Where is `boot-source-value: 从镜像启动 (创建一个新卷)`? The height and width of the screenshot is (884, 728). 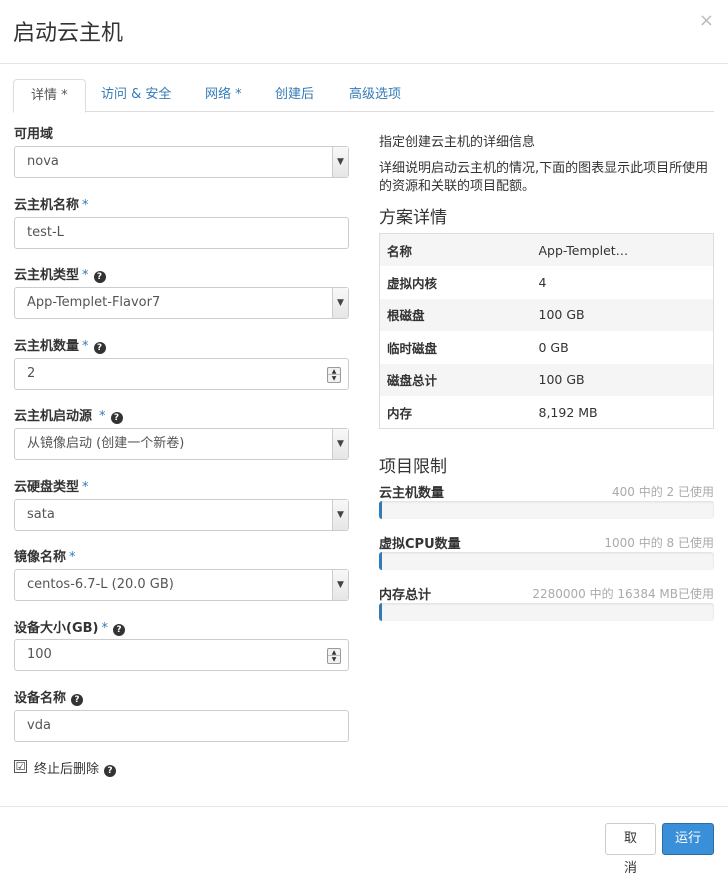 boot-source-value: 从镜像启动 (创建一个新卷) is located at coordinates (106, 443).